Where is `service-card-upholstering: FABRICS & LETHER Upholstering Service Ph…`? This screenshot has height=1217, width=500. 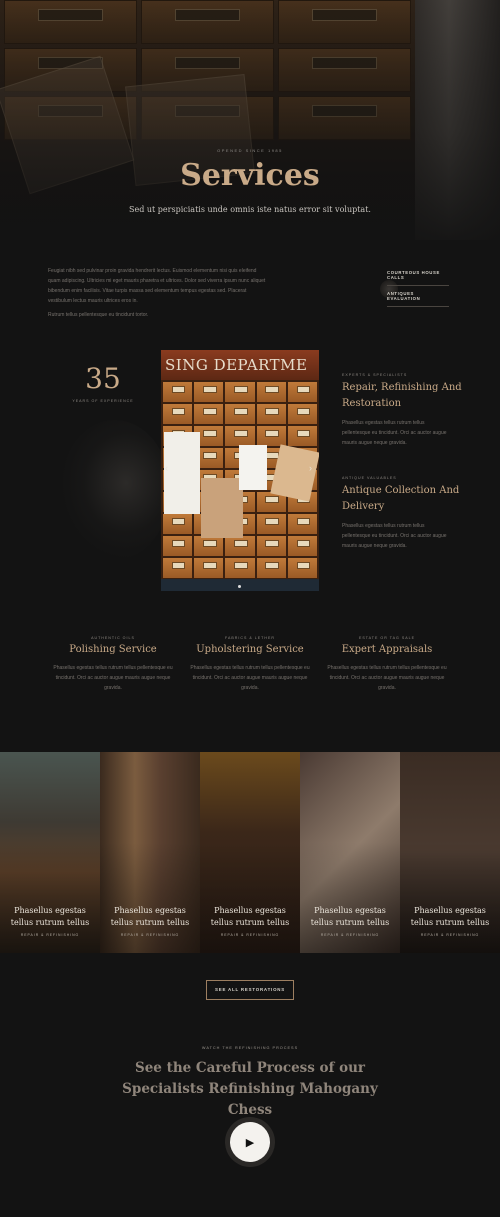
service-card-upholstering: FABRICS & LETHER Upholstering Service Ph… is located at coordinates (250, 664).